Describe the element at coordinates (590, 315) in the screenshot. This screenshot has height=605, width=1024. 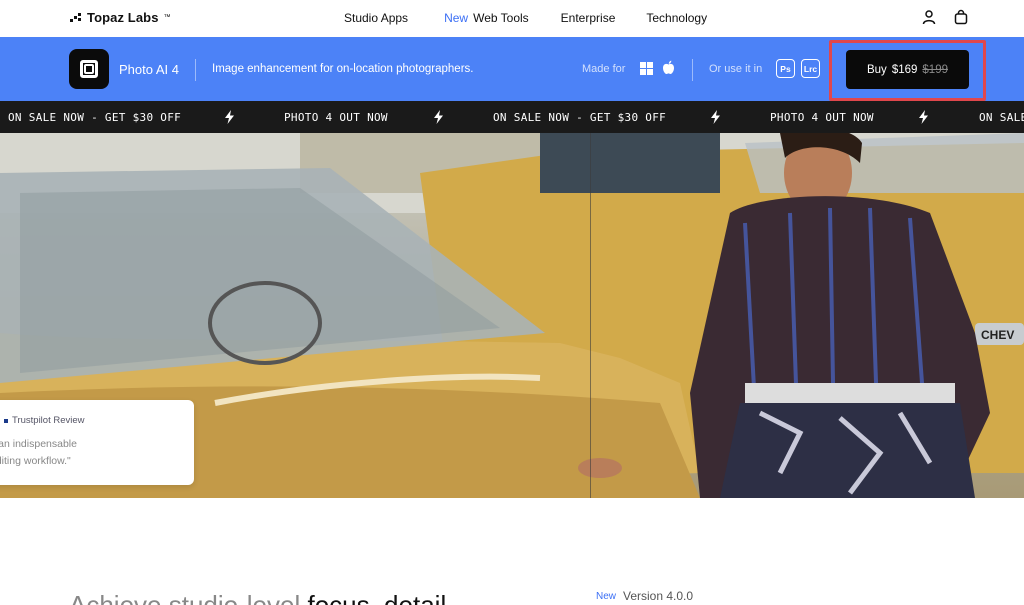
I see `comparison-split-line` at that location.